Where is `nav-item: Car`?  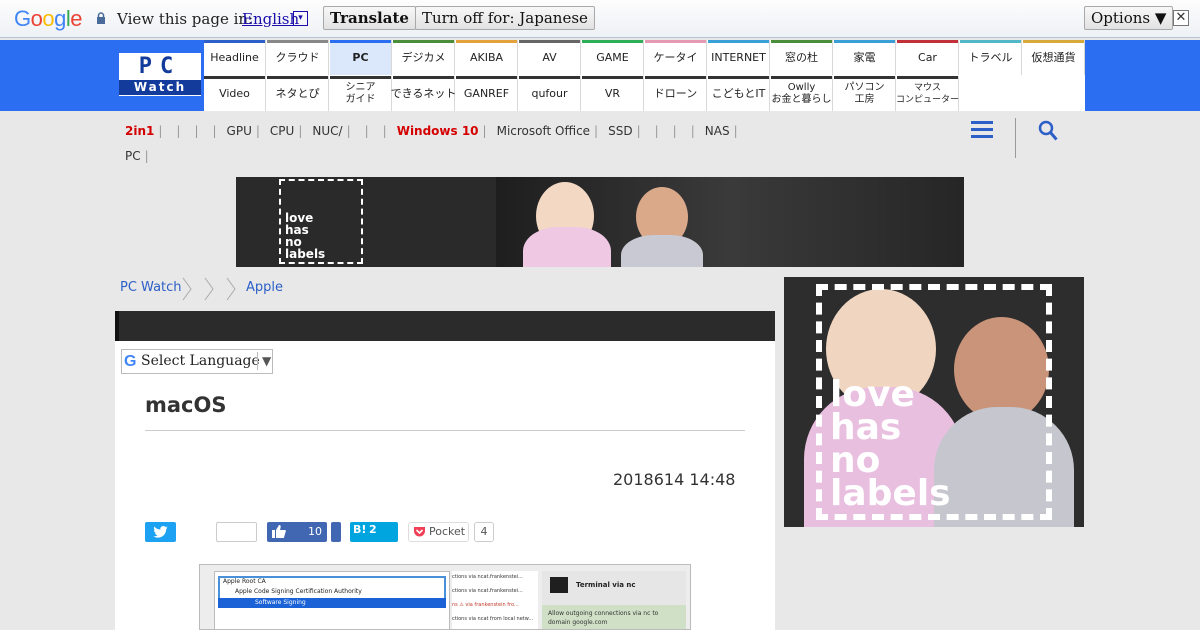 nav-item: Car is located at coordinates (928, 57).